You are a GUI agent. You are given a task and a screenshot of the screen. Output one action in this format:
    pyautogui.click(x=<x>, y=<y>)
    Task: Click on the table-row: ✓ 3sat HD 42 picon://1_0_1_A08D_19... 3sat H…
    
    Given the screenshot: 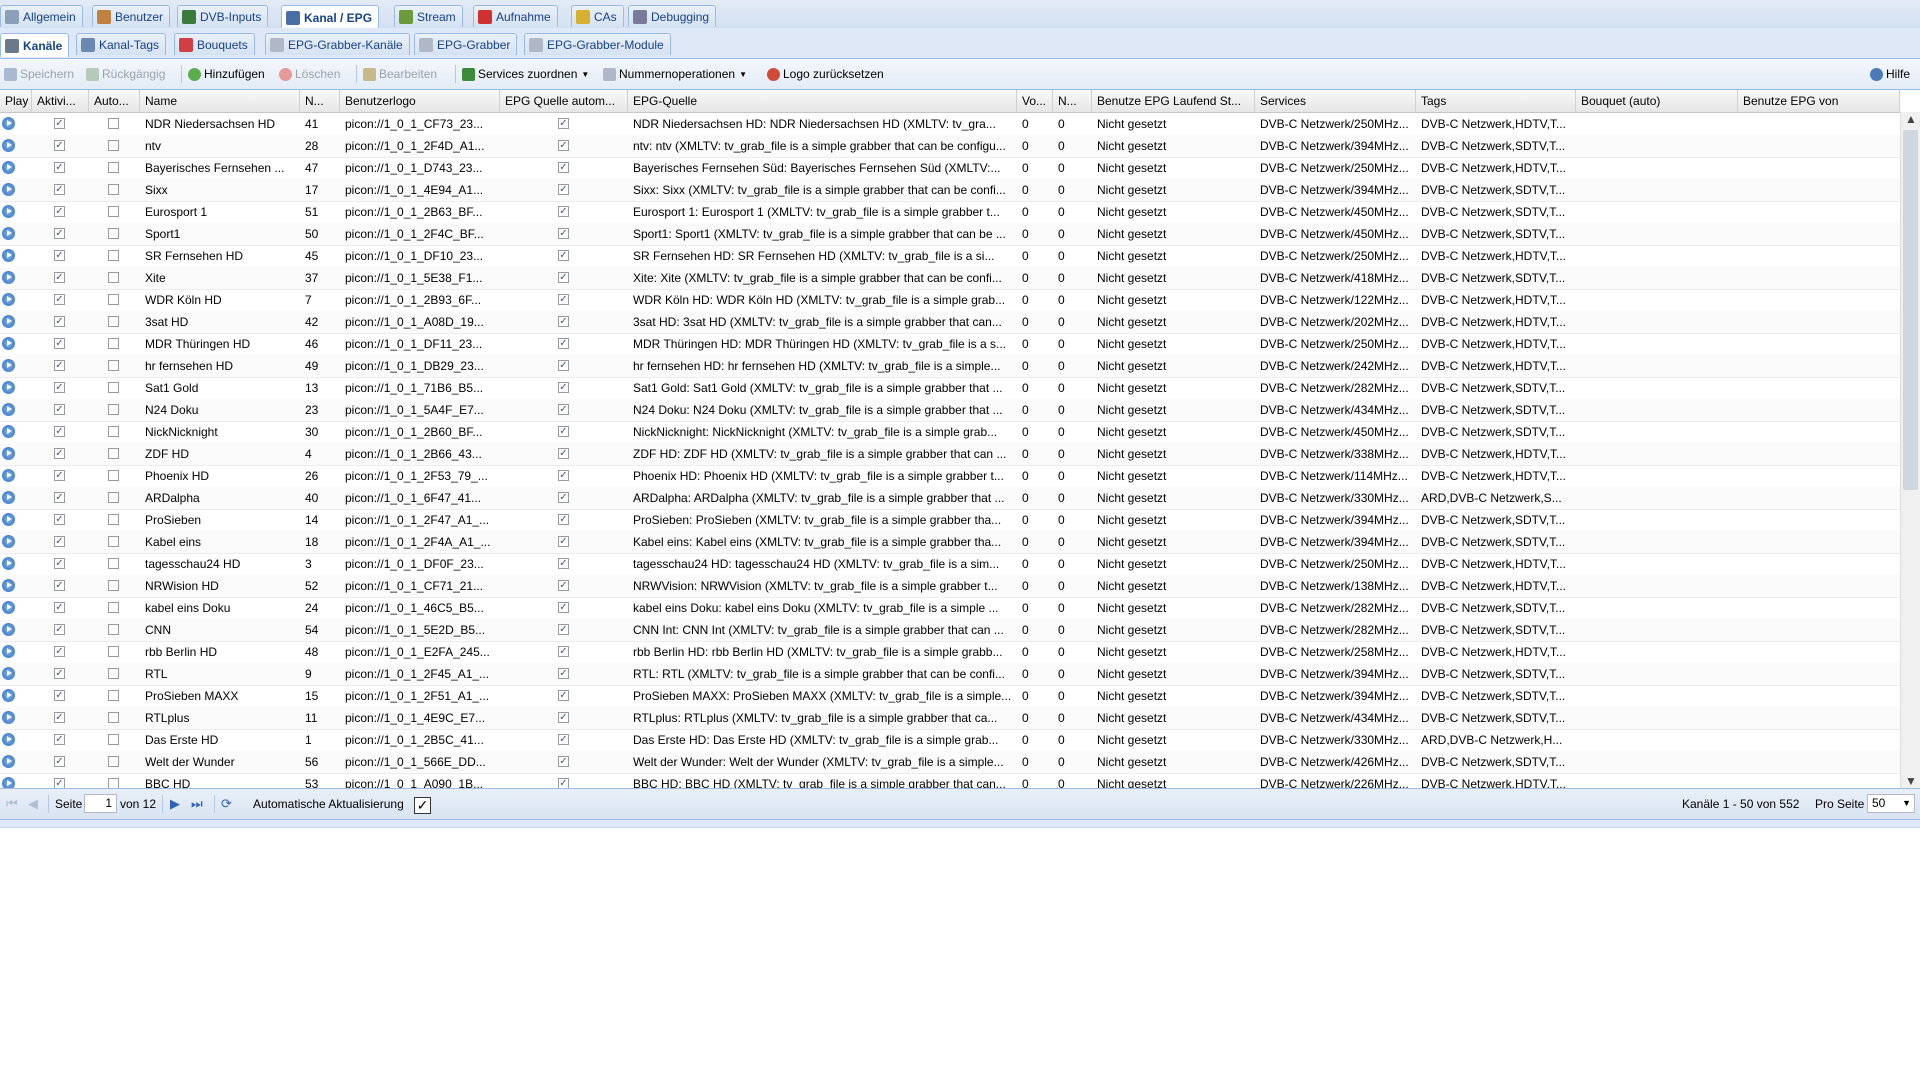 What is the action you would take?
    pyautogui.click(x=950, y=322)
    